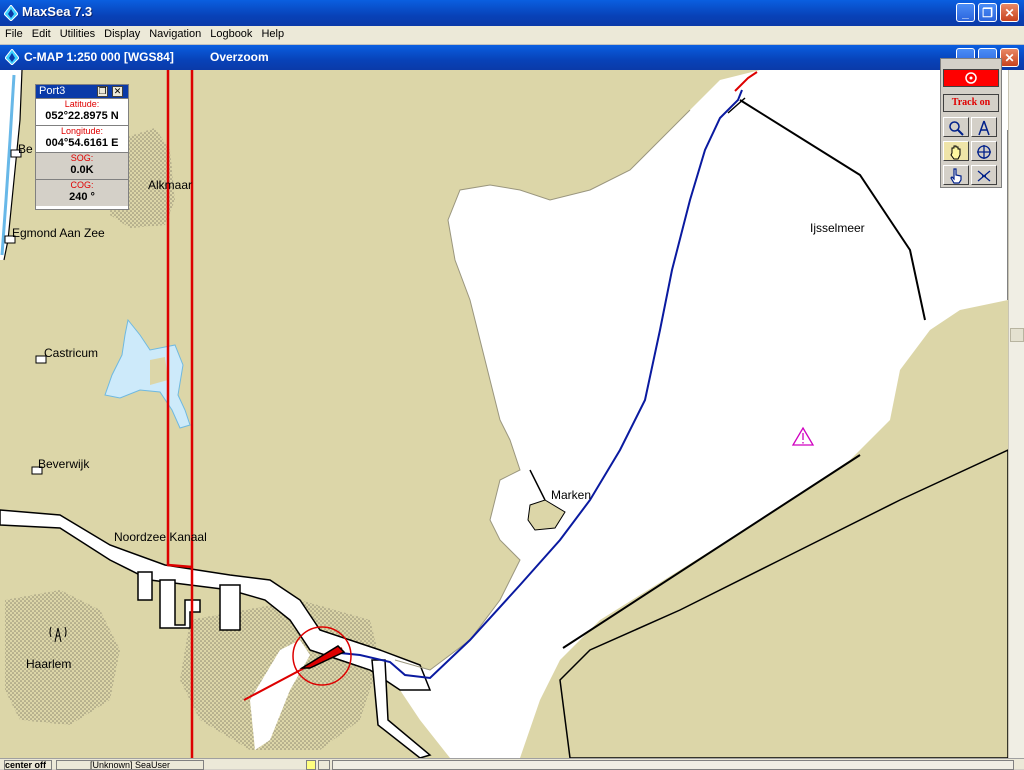  I want to click on status-bar: center off [Unknown] SeaUser, so click(512, 764).